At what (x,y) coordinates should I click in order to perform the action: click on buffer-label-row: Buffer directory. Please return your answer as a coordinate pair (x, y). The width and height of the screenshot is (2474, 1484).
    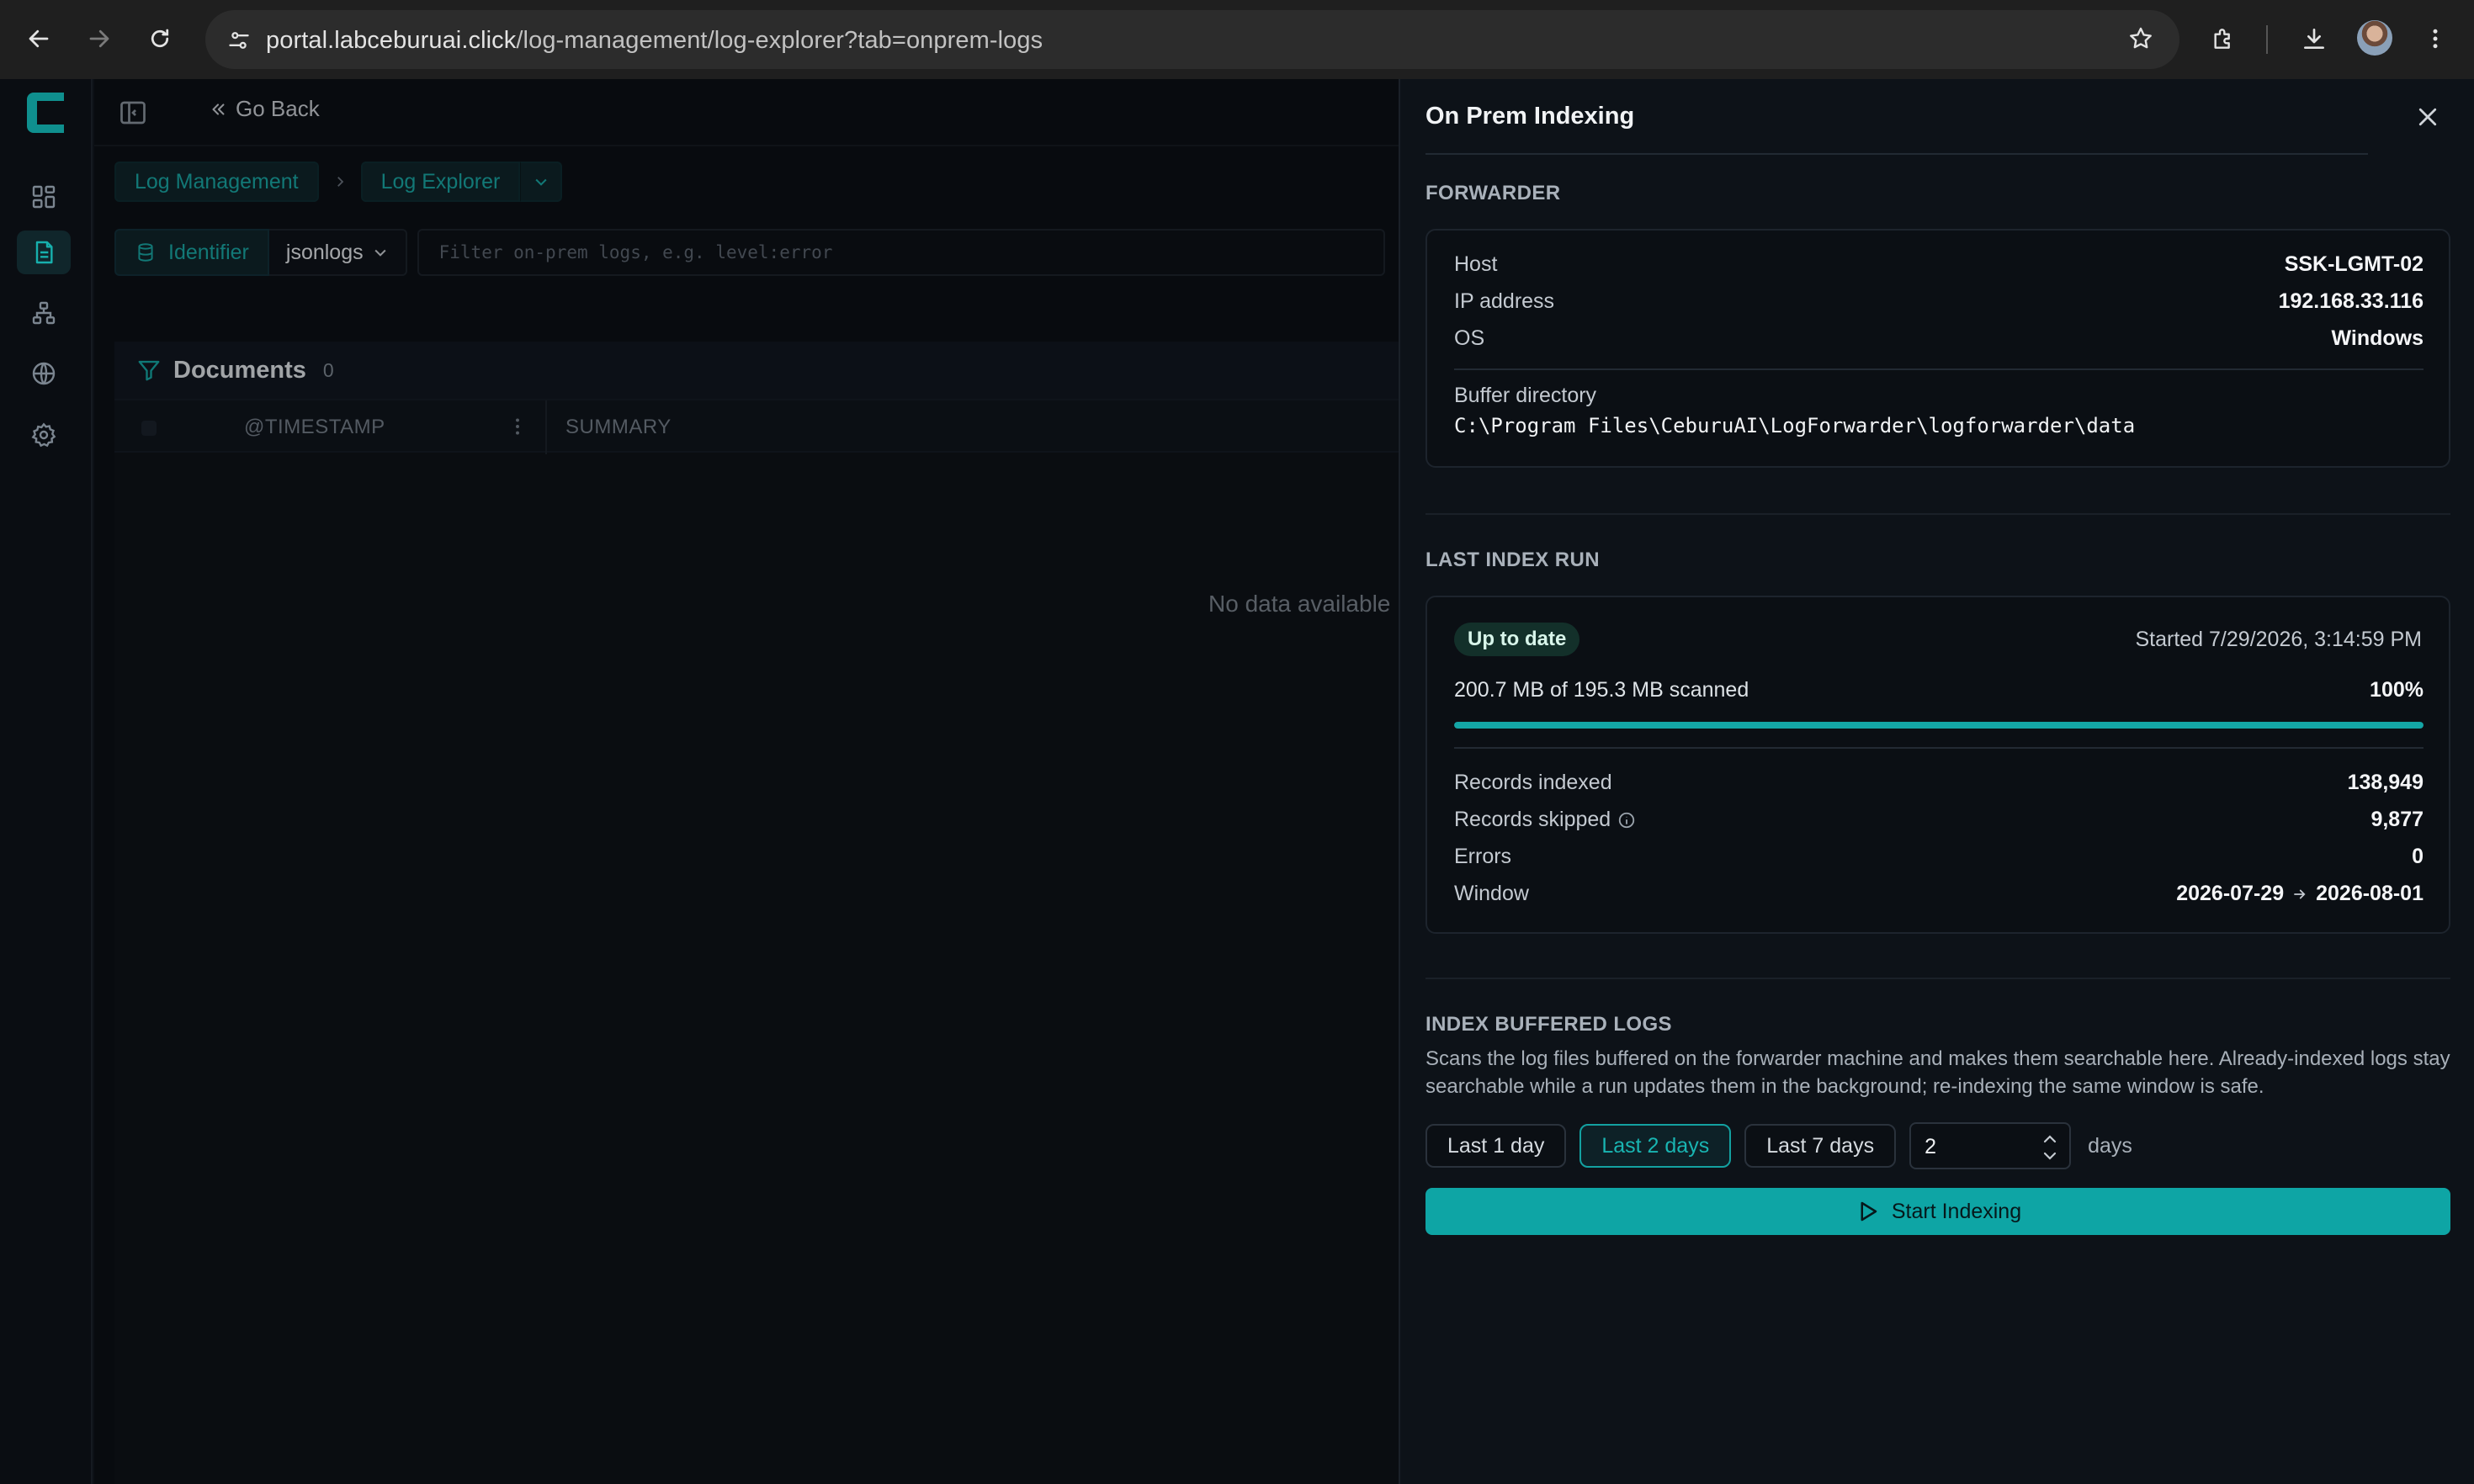
    Looking at the image, I should click on (1939, 396).